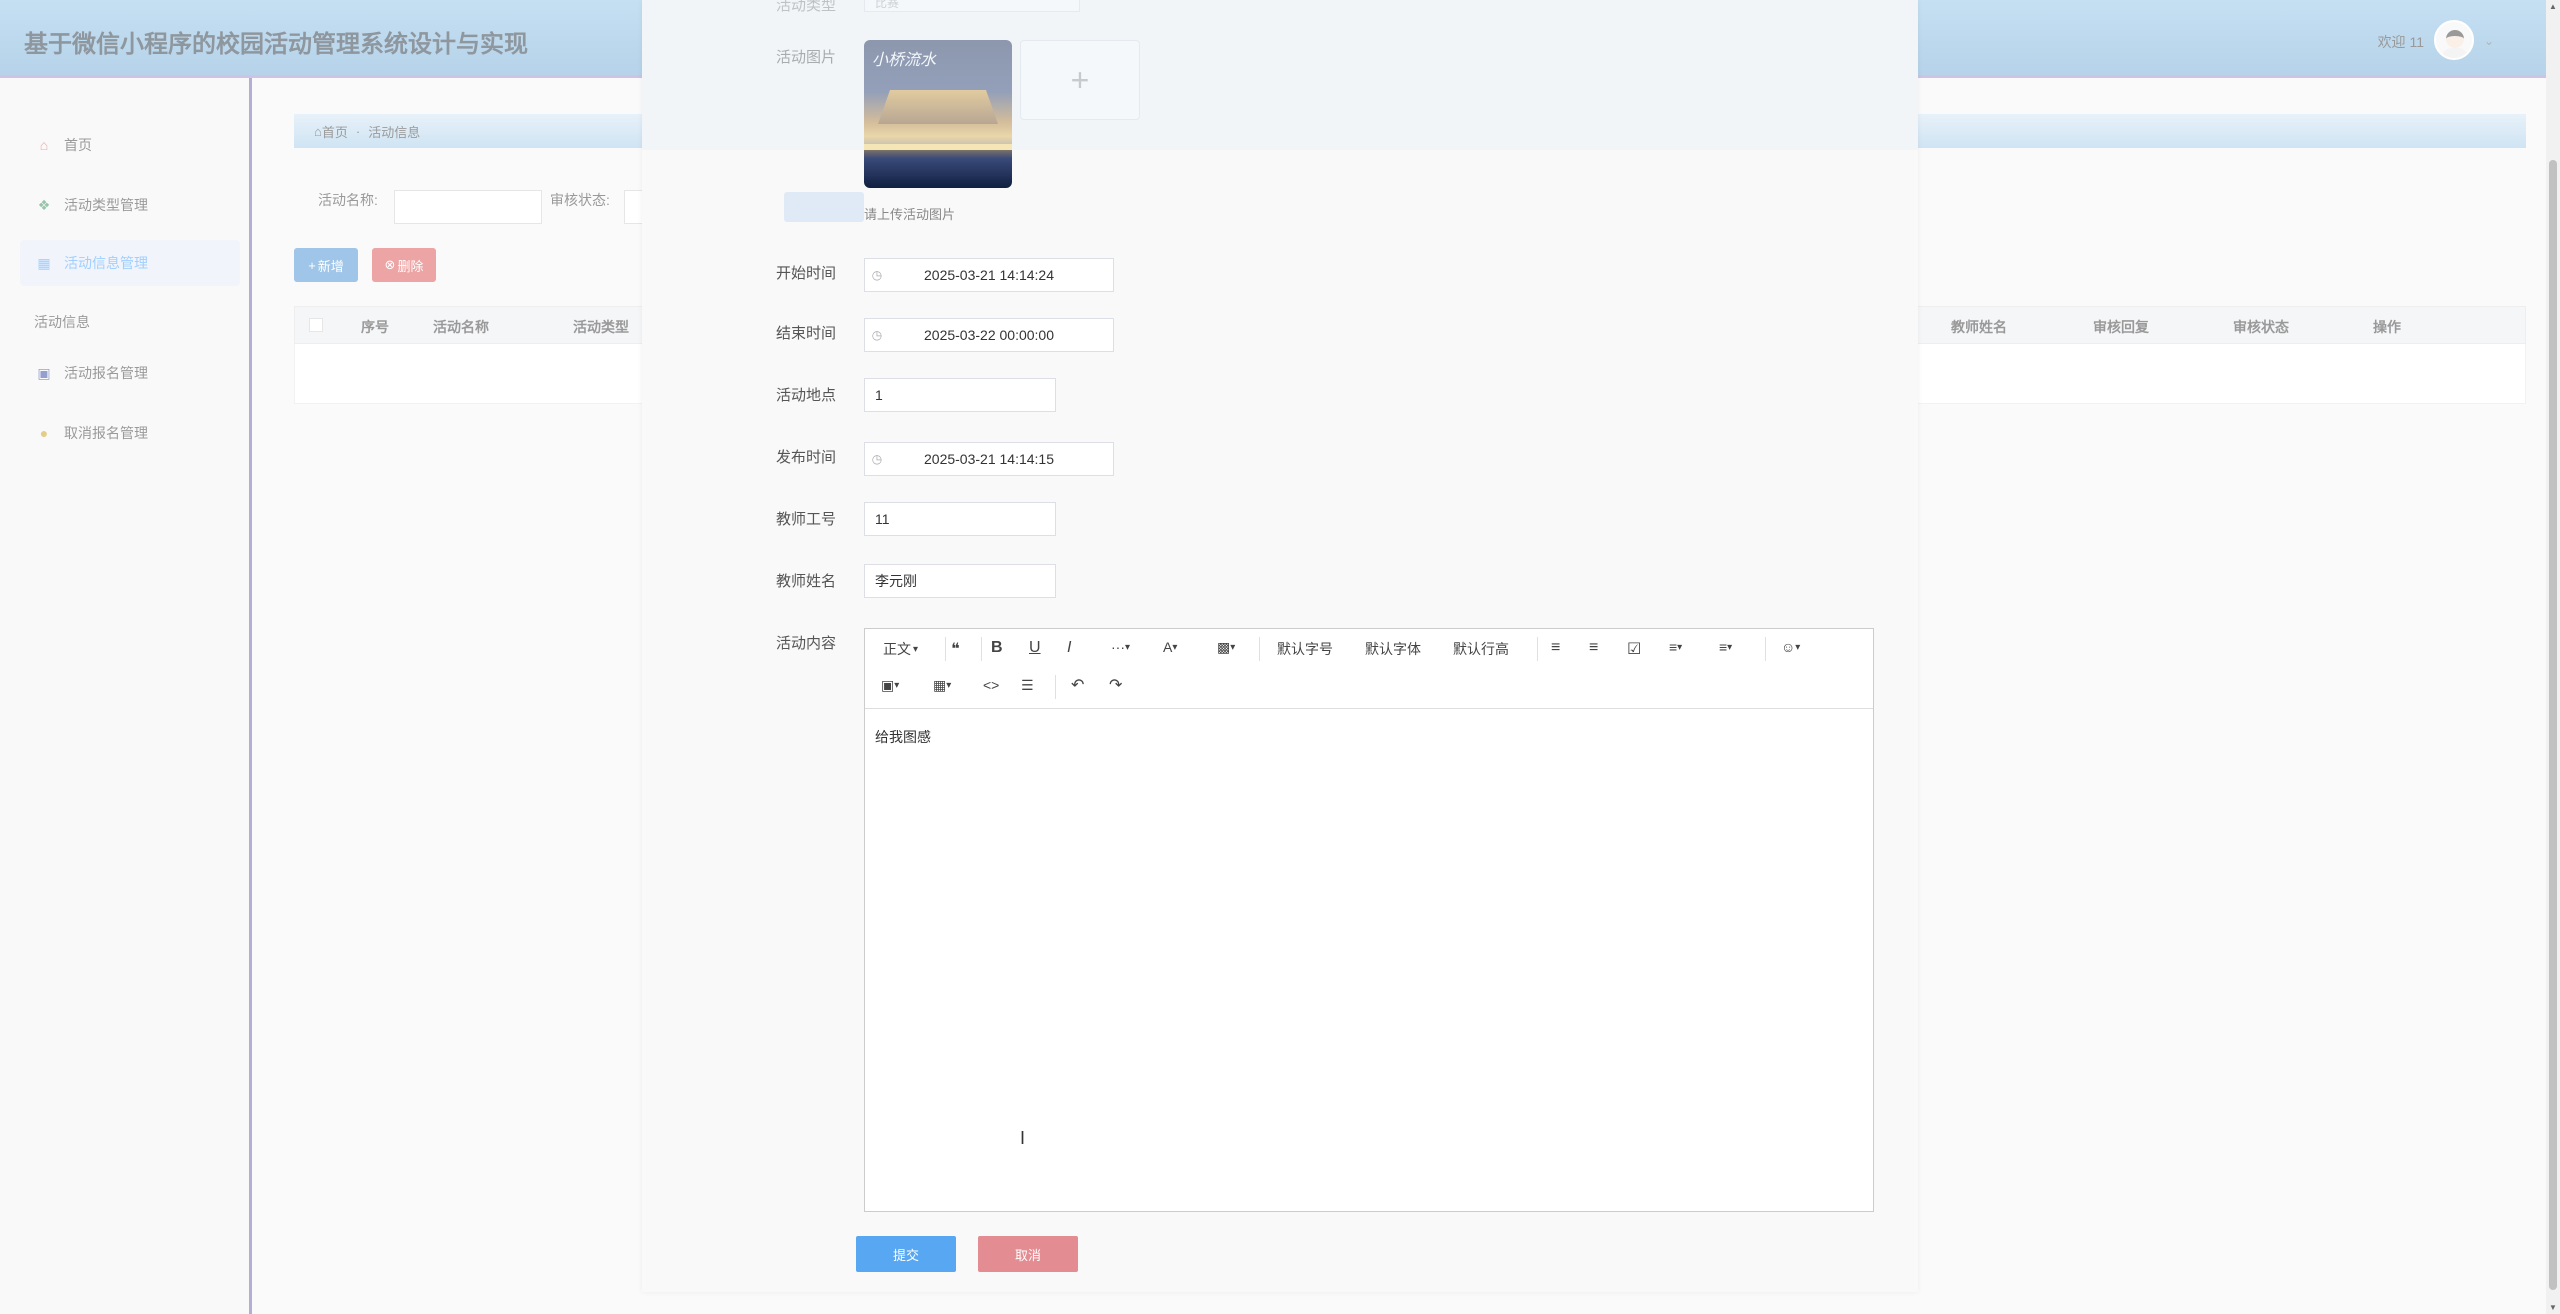 Image resolution: width=2560 pixels, height=1314 pixels. I want to click on paragraph-dropdown: 正文 ▾, so click(900, 649).